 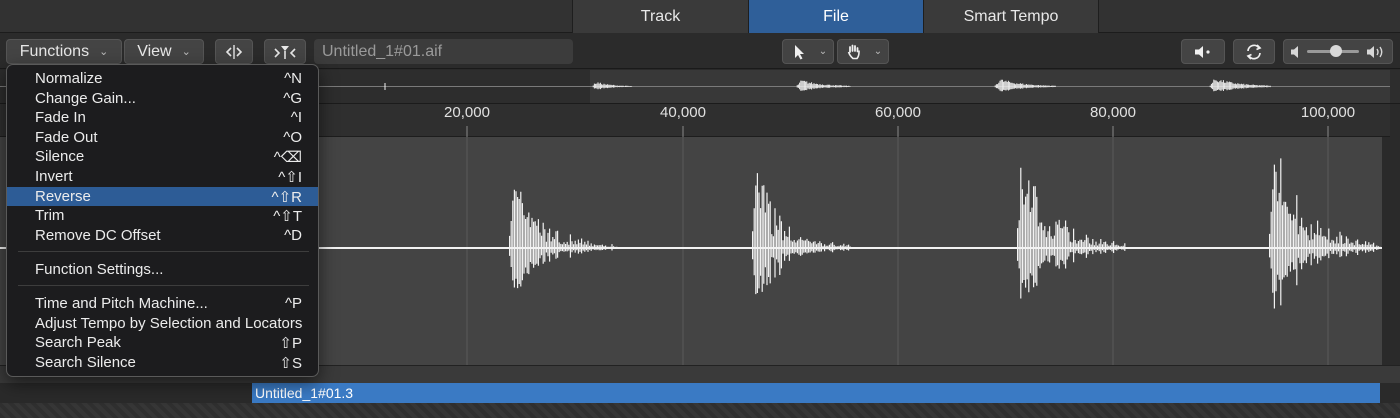 I want to click on menu-item-change-gain: Change Gain... ^G, so click(x=162, y=99).